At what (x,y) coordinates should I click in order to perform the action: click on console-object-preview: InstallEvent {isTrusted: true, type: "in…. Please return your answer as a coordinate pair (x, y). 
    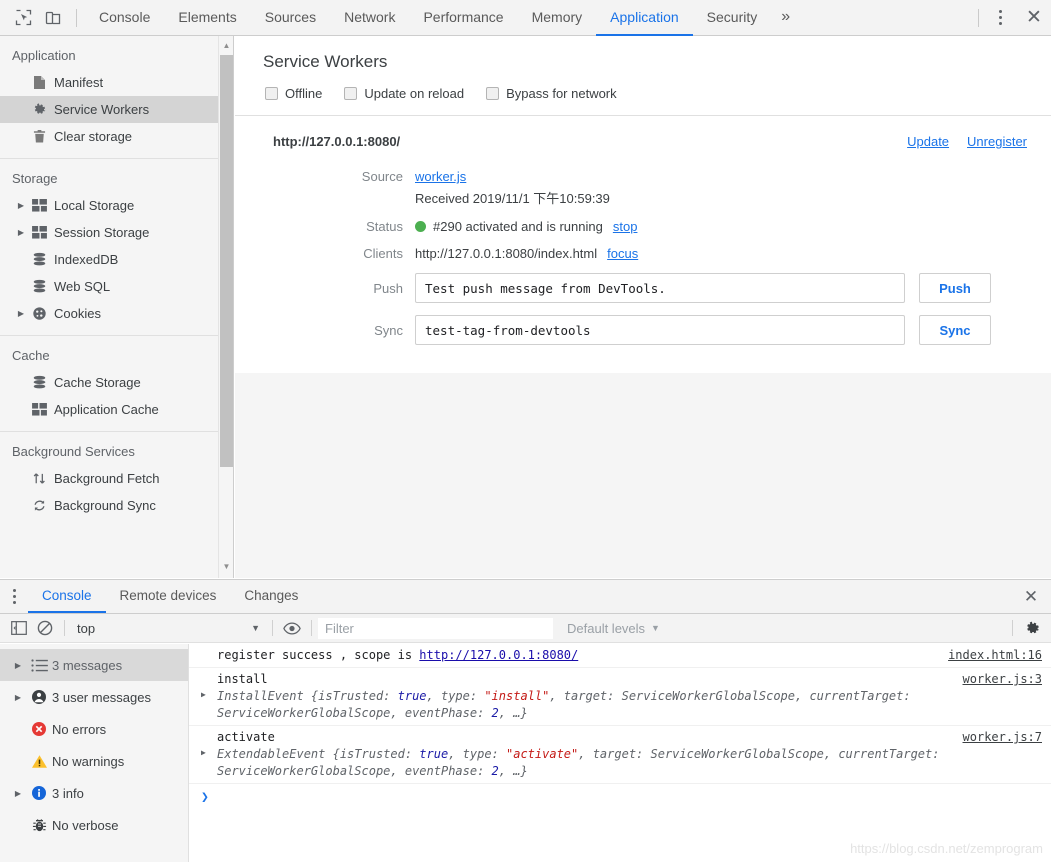
    Looking at the image, I should click on (630, 705).